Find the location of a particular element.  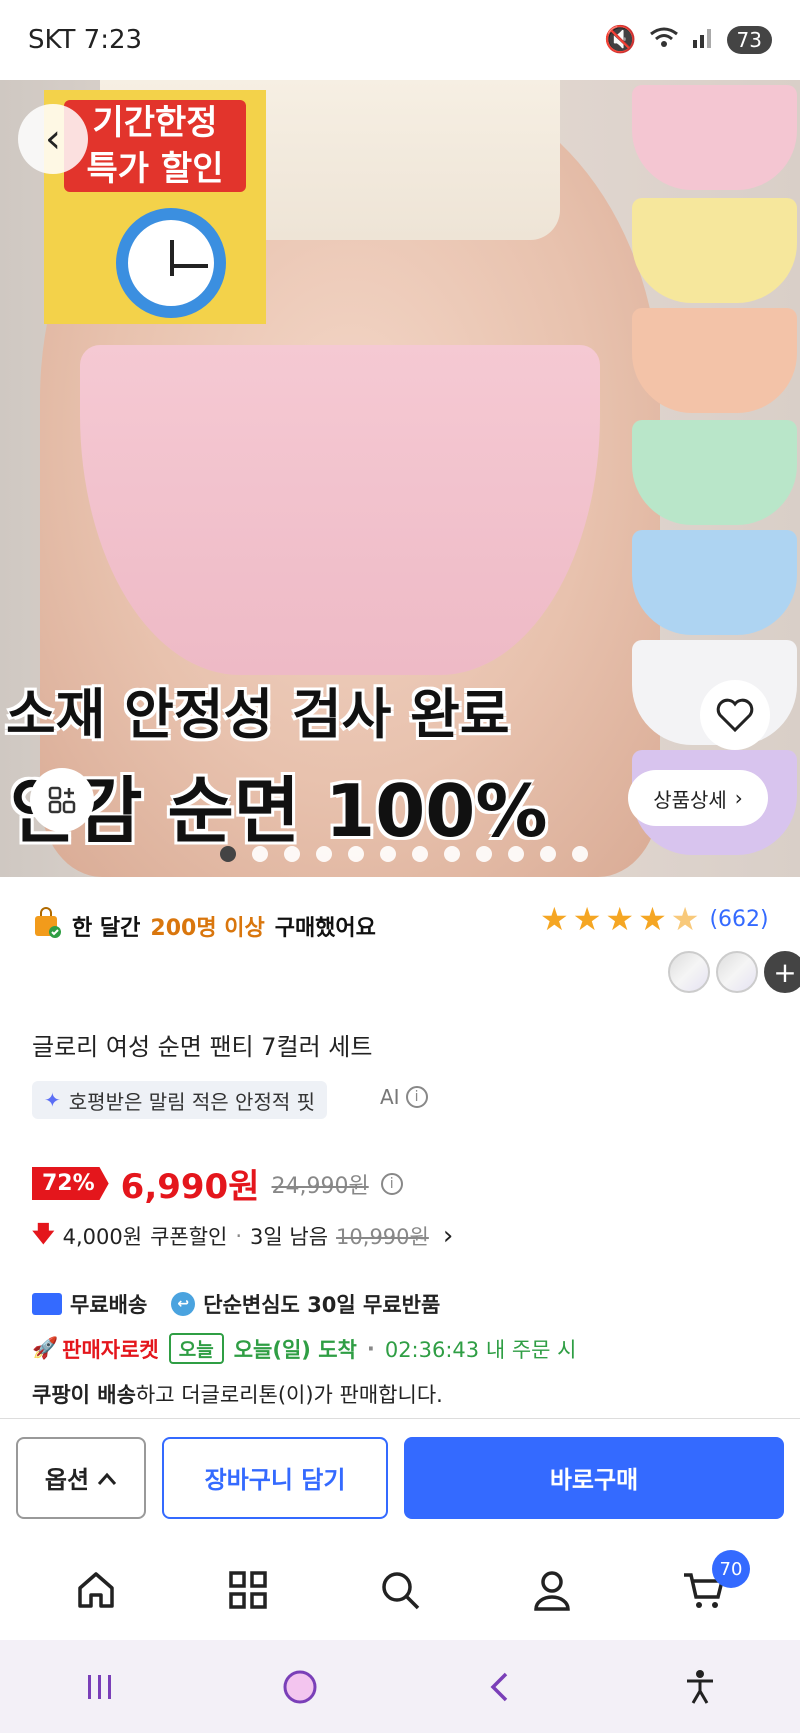

rating-link: ★ ★ ★ ★ ★ (662) is located at coordinates (654, 919).